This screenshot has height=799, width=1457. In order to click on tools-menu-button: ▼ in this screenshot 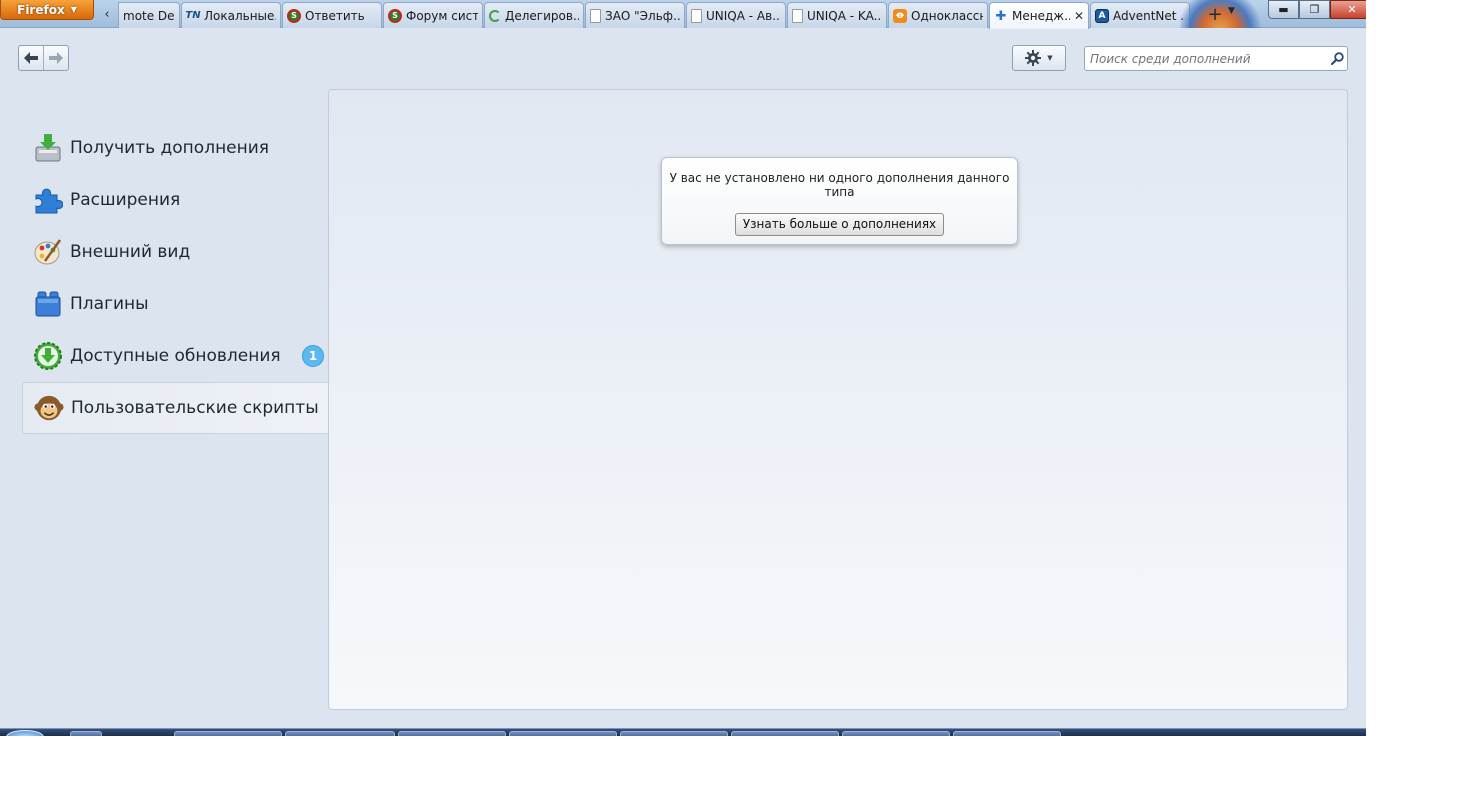, I will do `click(1039, 58)`.